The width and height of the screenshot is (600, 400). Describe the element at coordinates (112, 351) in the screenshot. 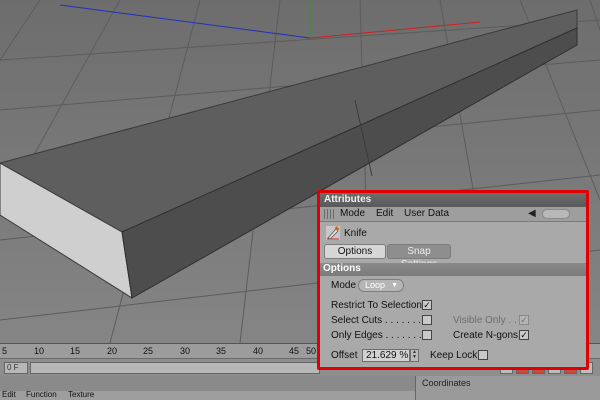

I see `timeline-tick: 20` at that location.